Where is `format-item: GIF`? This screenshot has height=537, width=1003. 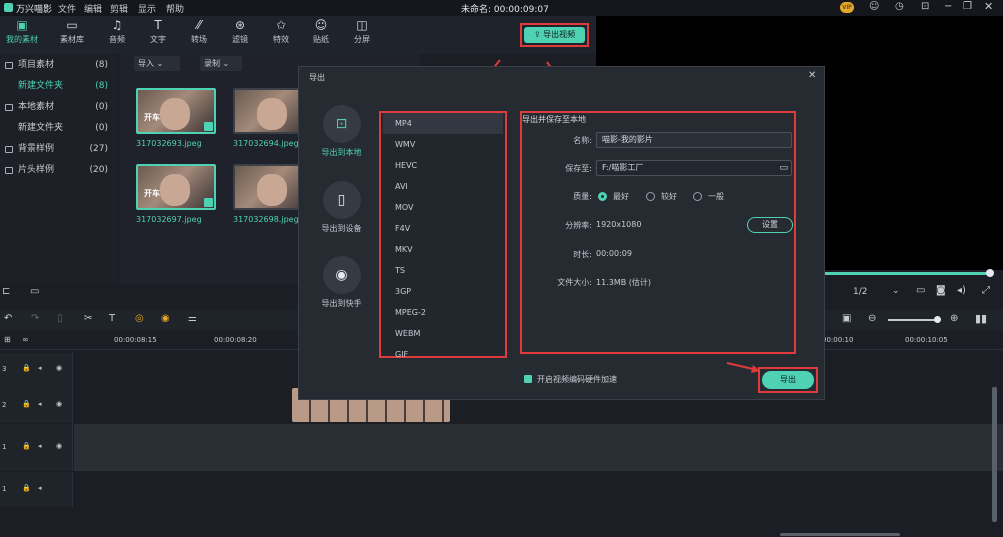 format-item: GIF is located at coordinates (443, 350).